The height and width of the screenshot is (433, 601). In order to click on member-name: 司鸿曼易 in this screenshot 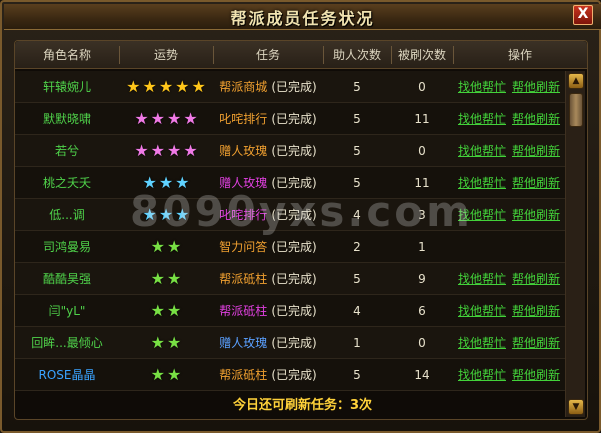, I will do `click(66, 247)`.